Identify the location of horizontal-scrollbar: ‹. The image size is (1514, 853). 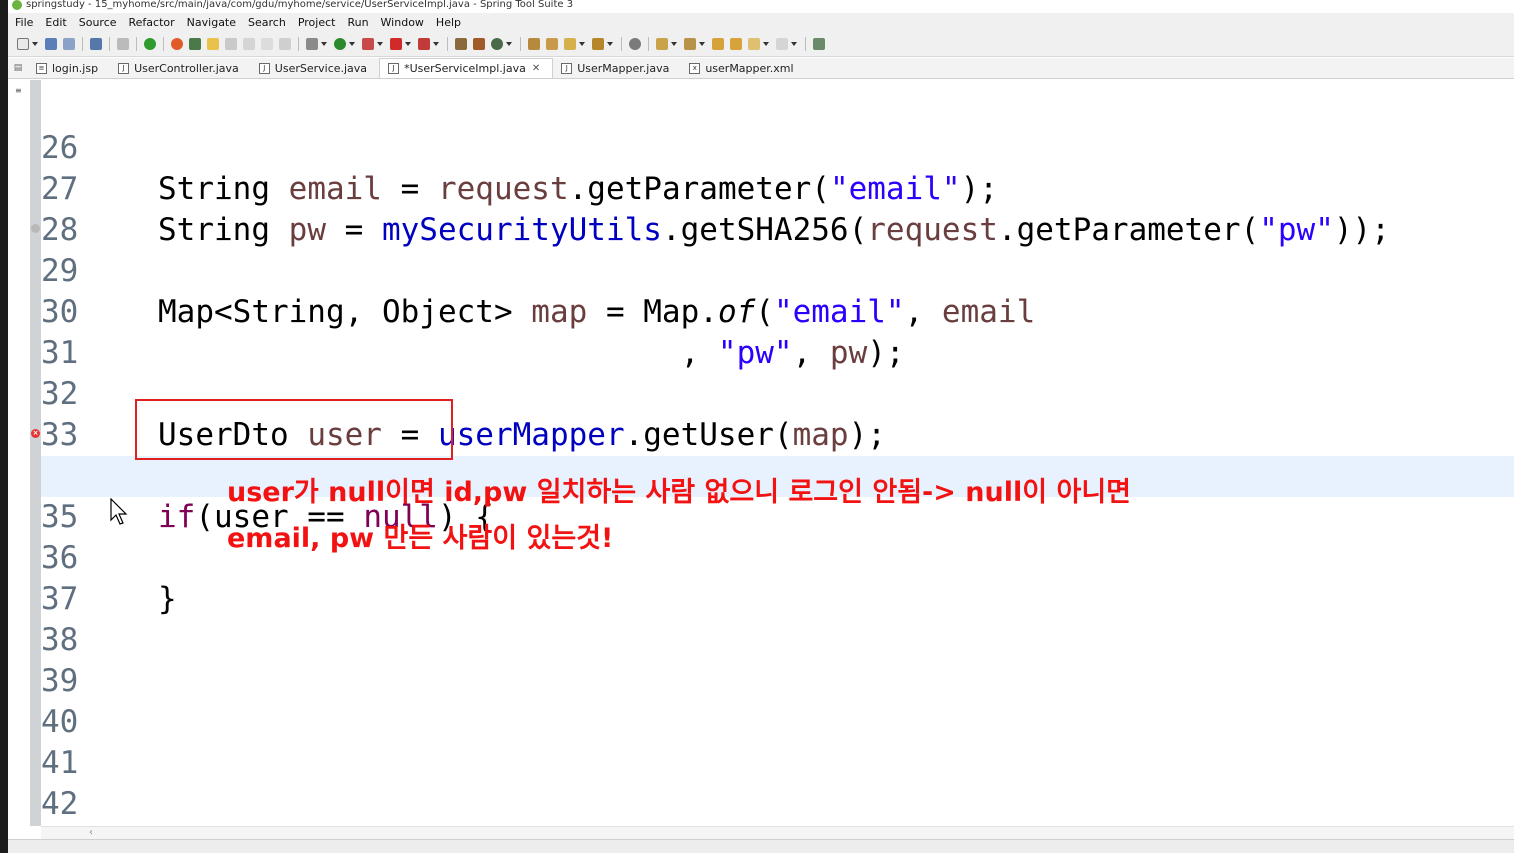
(777, 832).